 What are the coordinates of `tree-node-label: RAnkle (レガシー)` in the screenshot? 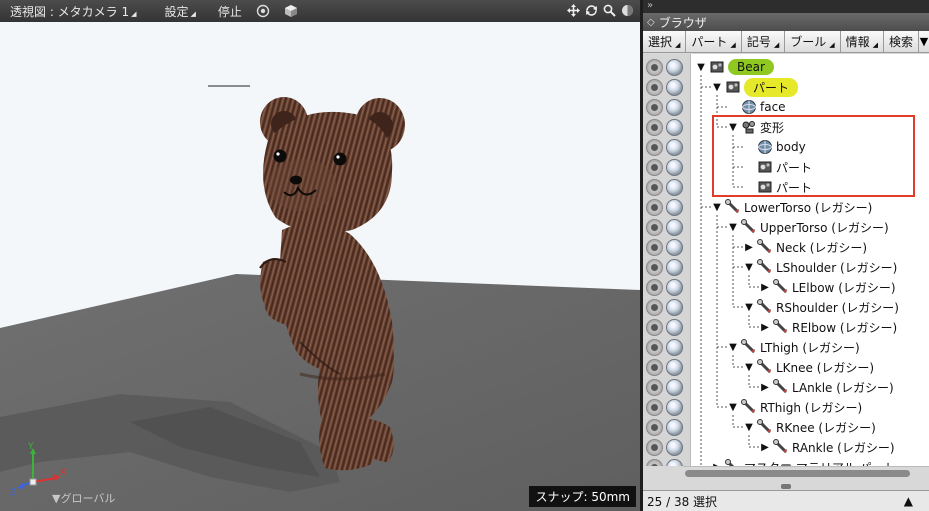 It's located at (843, 447).